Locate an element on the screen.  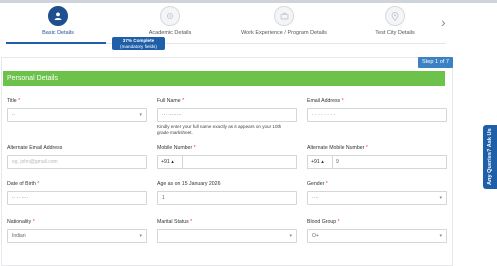
email-field: Email Address * · · · · · · · · is located at coordinates (377, 110).